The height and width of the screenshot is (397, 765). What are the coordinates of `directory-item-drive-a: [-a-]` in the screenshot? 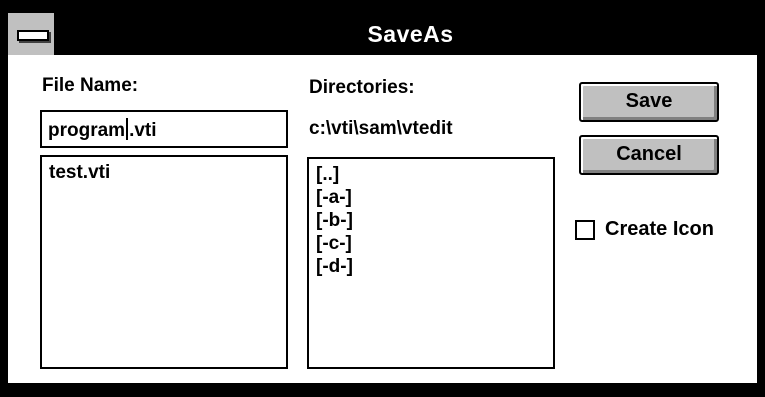 It's located at (434, 197).